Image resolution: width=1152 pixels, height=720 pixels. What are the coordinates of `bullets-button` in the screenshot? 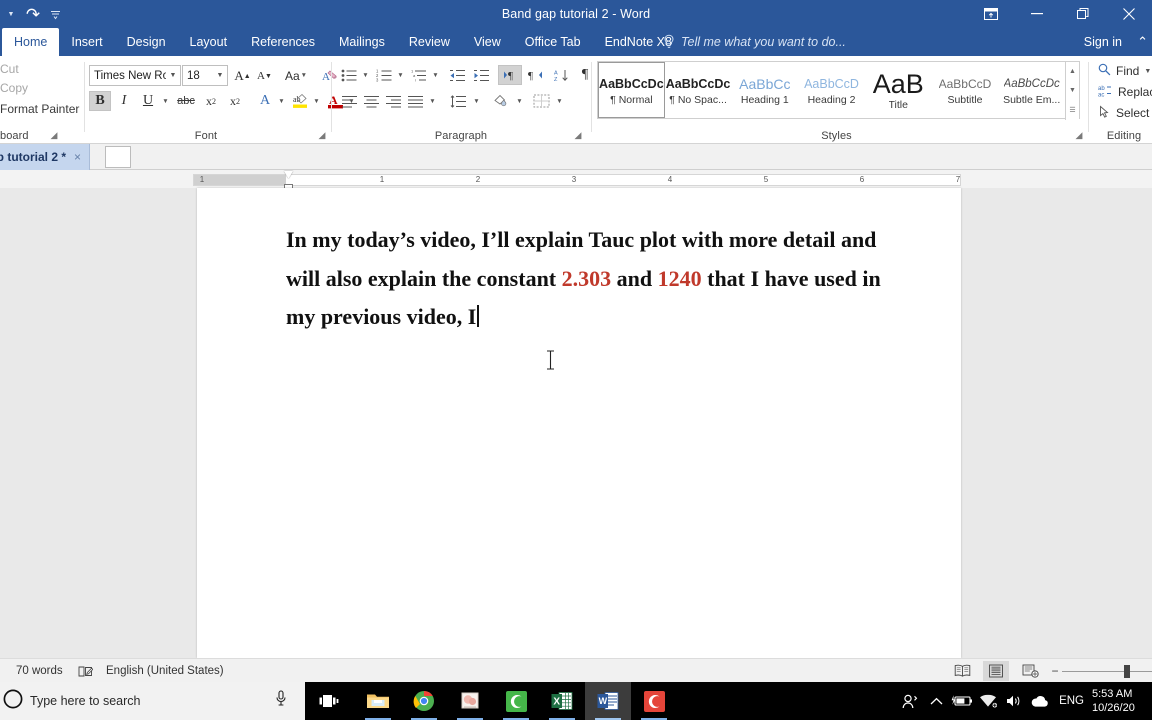 It's located at (349, 75).